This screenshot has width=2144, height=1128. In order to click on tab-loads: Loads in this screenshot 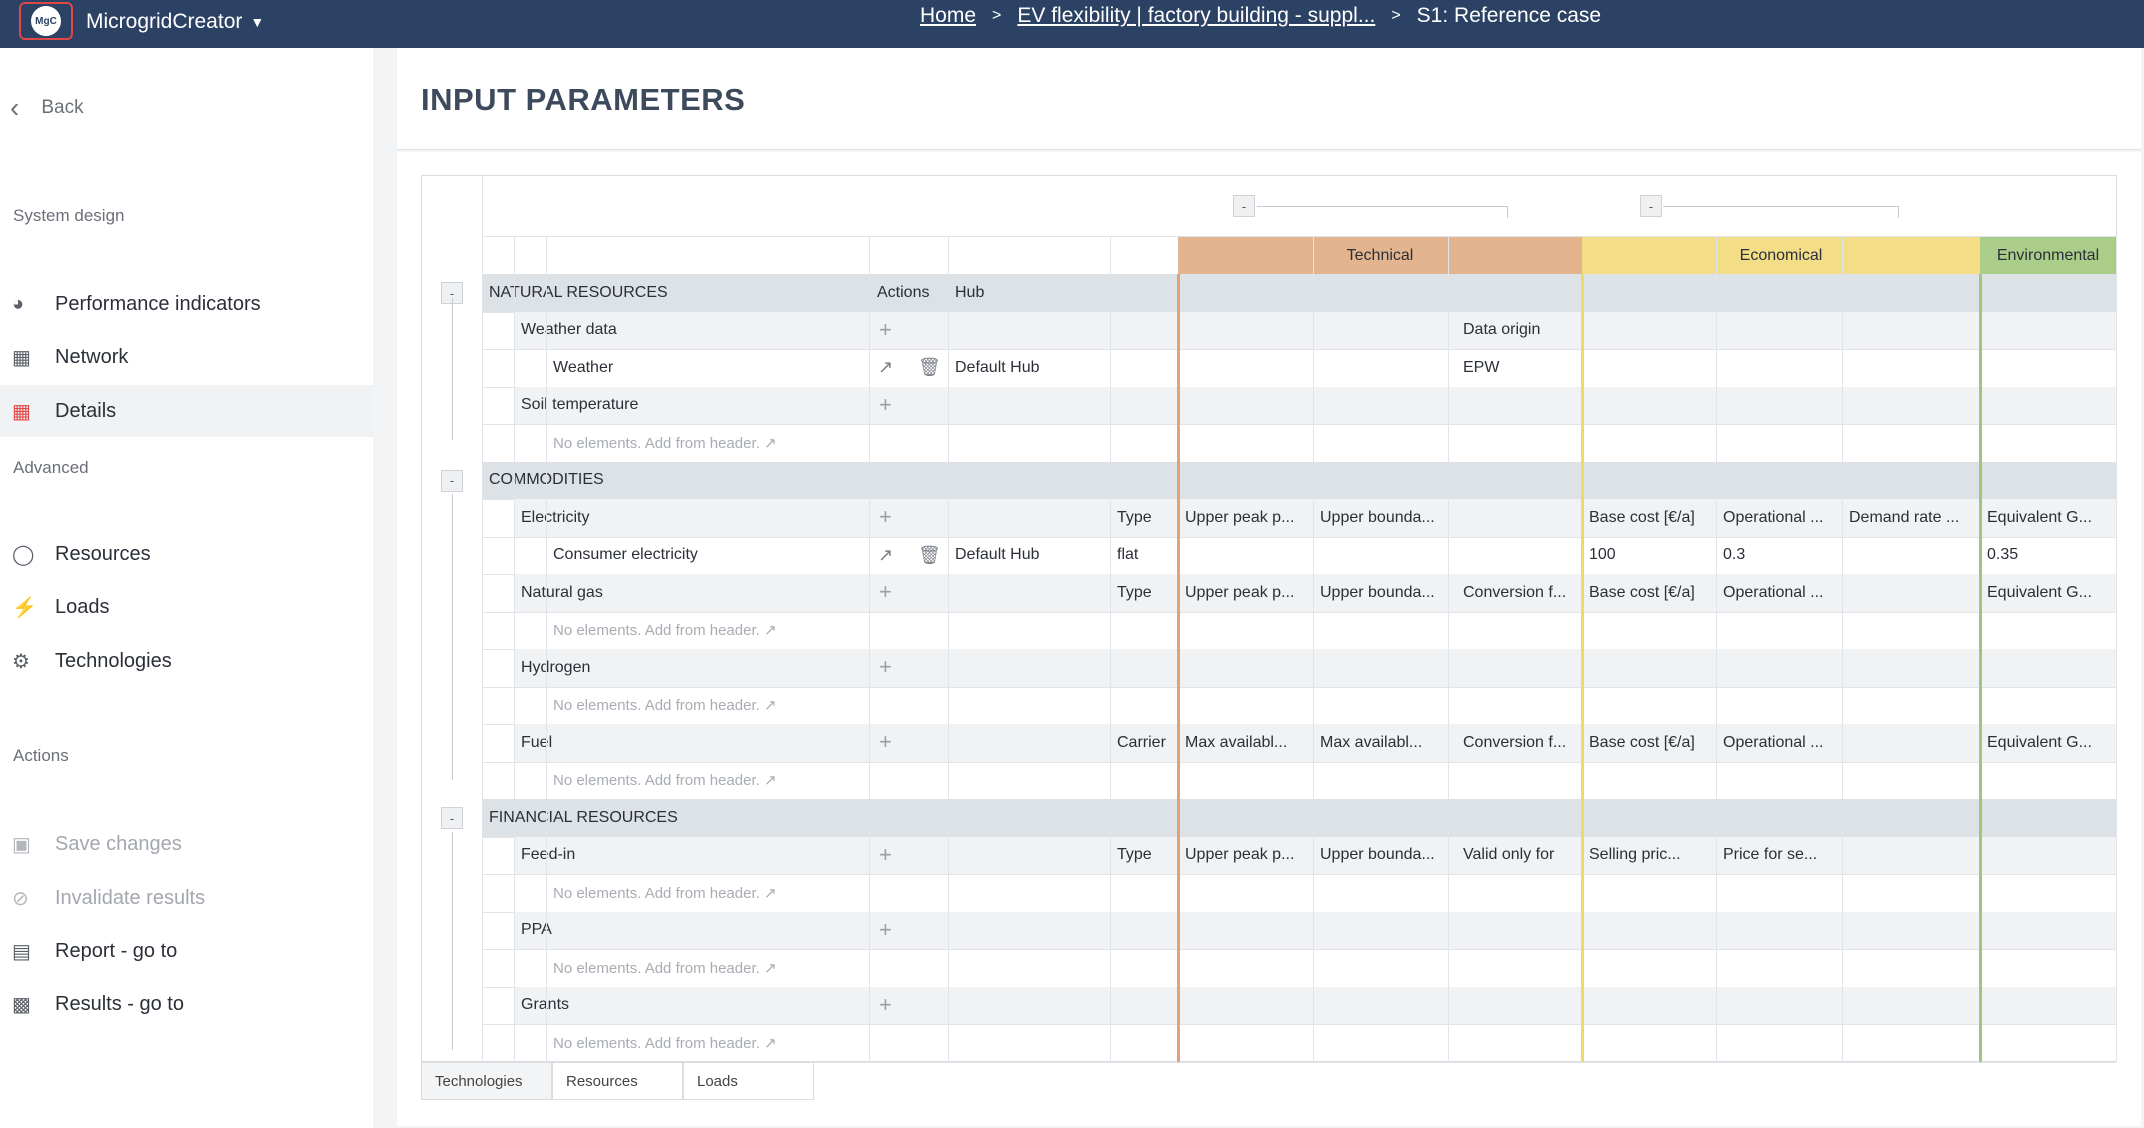, I will do `click(748, 1081)`.